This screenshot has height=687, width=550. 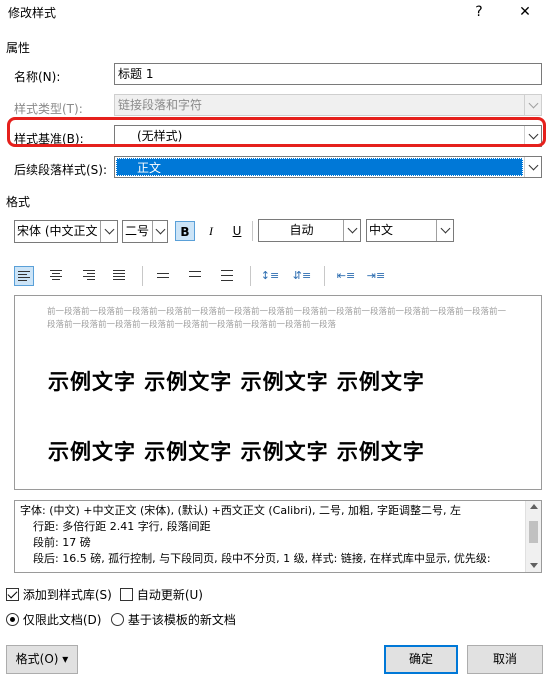 I want to click on increase-indent-icon: ⇥≡, so click(x=376, y=275).